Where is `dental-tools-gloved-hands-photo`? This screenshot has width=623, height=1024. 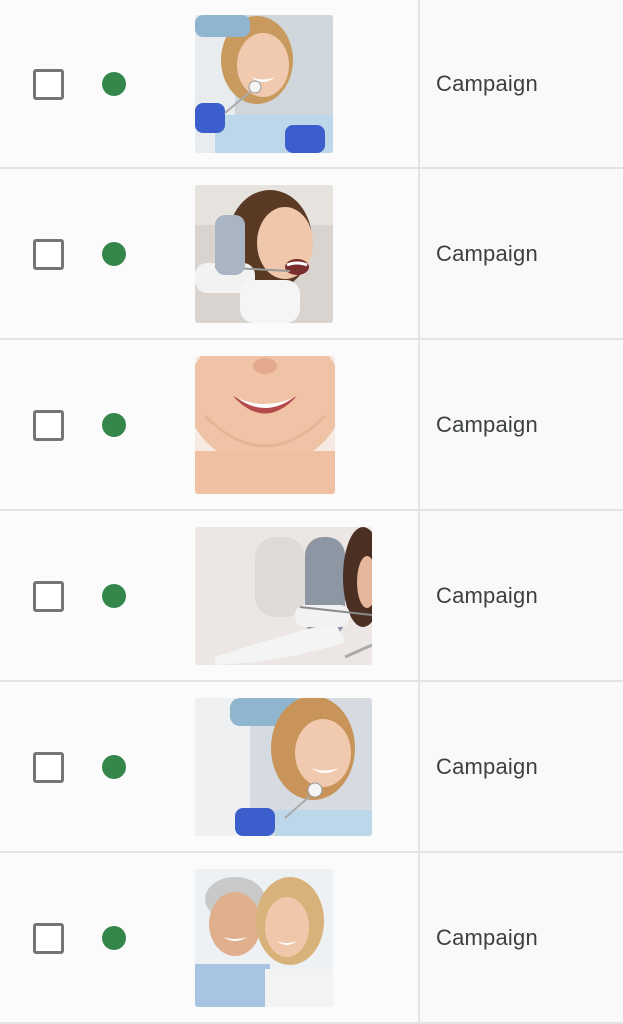
dental-tools-gloved-hands-photo is located at coordinates (283, 595).